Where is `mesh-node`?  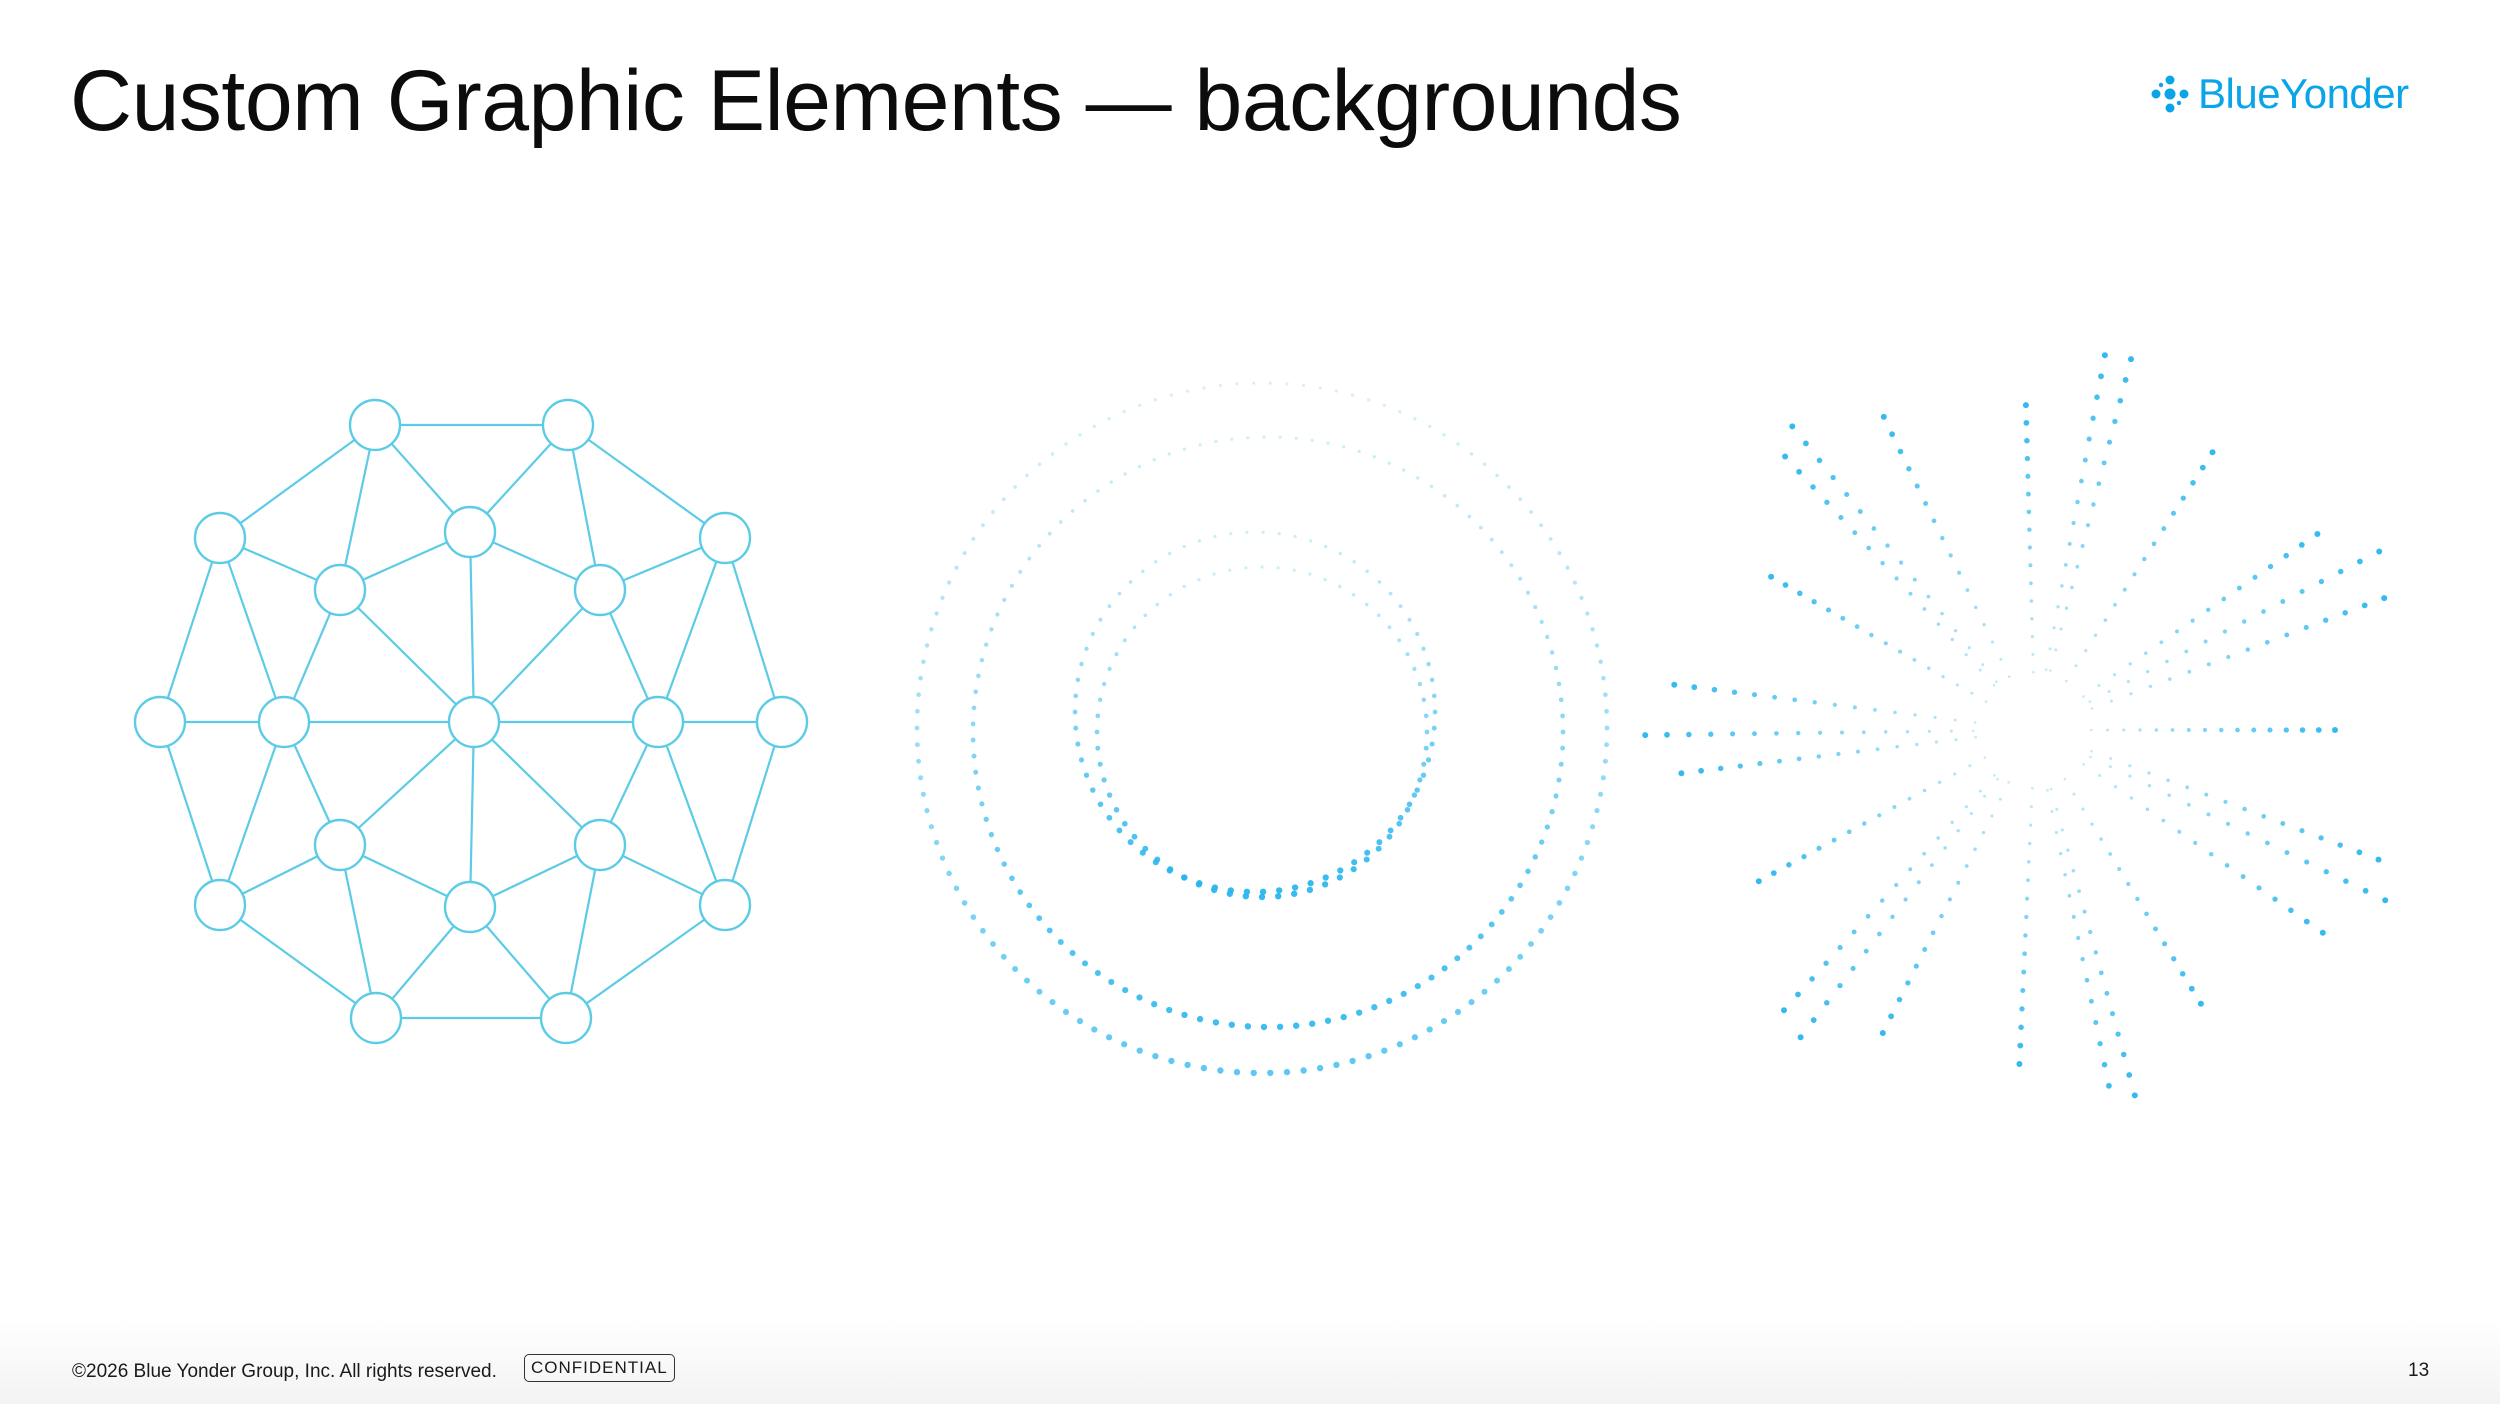 mesh-node is located at coordinates (376, 1018).